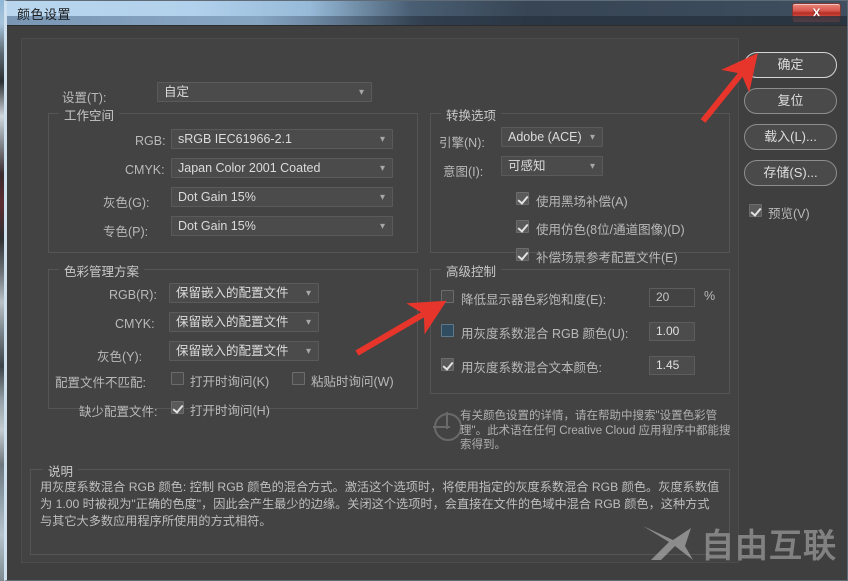  I want to click on ws-gray-select: Dot Gain 15% ▾, so click(282, 197).